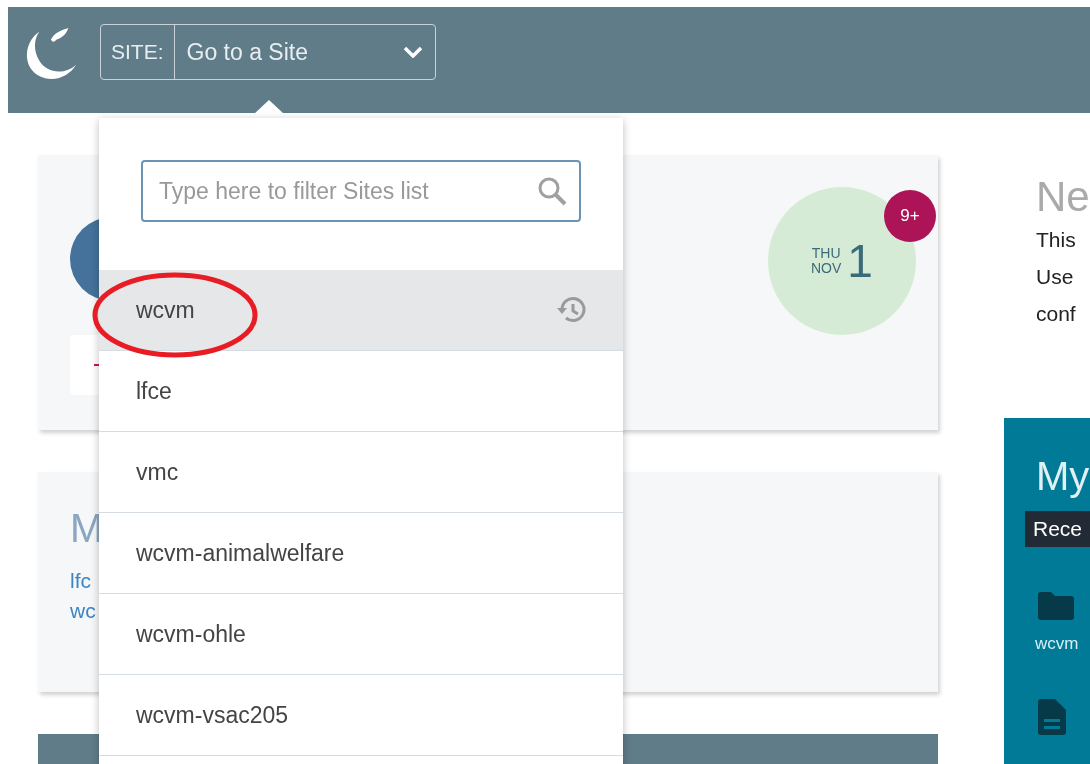 Image resolution: width=1090 pixels, height=764 pixels. I want to click on news-text: This, so click(1056, 240).